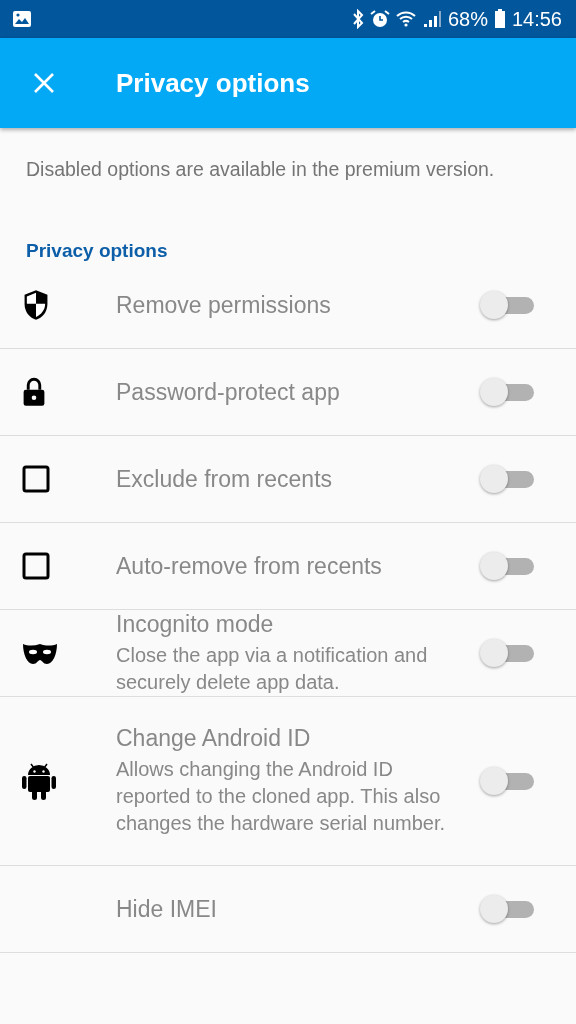 Image resolution: width=576 pixels, height=1024 pixels. I want to click on android-icon, so click(39, 781).